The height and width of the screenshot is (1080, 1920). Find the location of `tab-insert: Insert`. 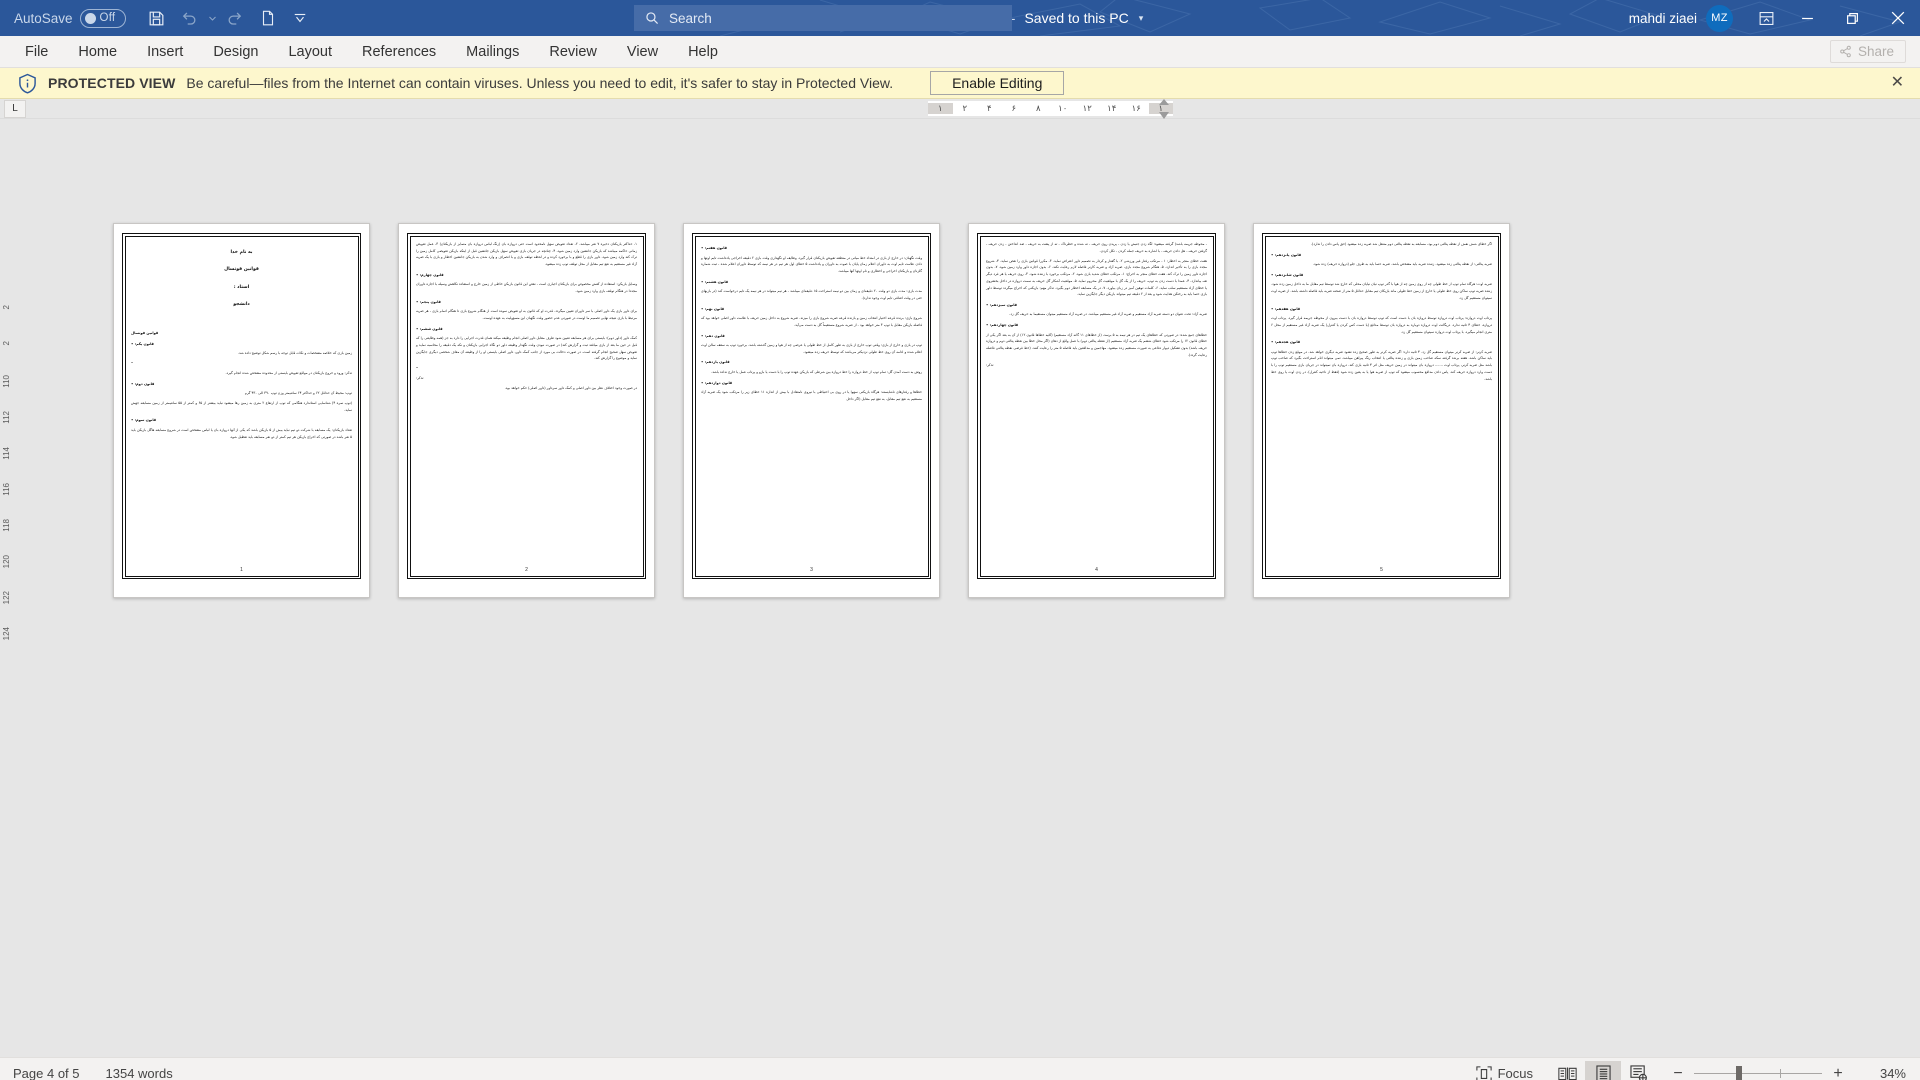

tab-insert: Insert is located at coordinates (165, 53).